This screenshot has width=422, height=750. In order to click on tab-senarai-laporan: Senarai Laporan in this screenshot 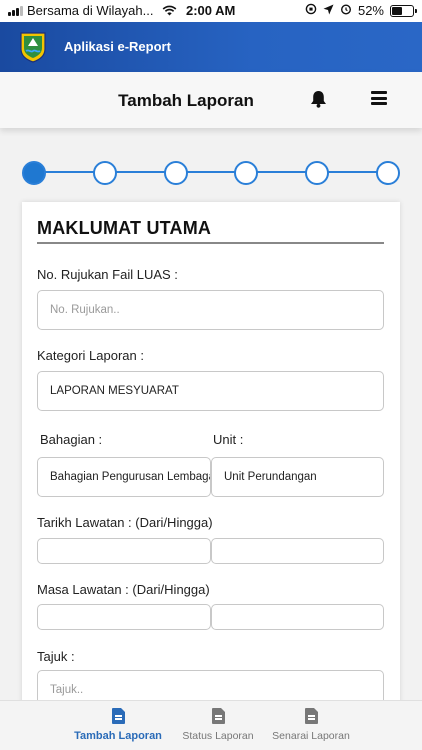, I will do `click(311, 725)`.